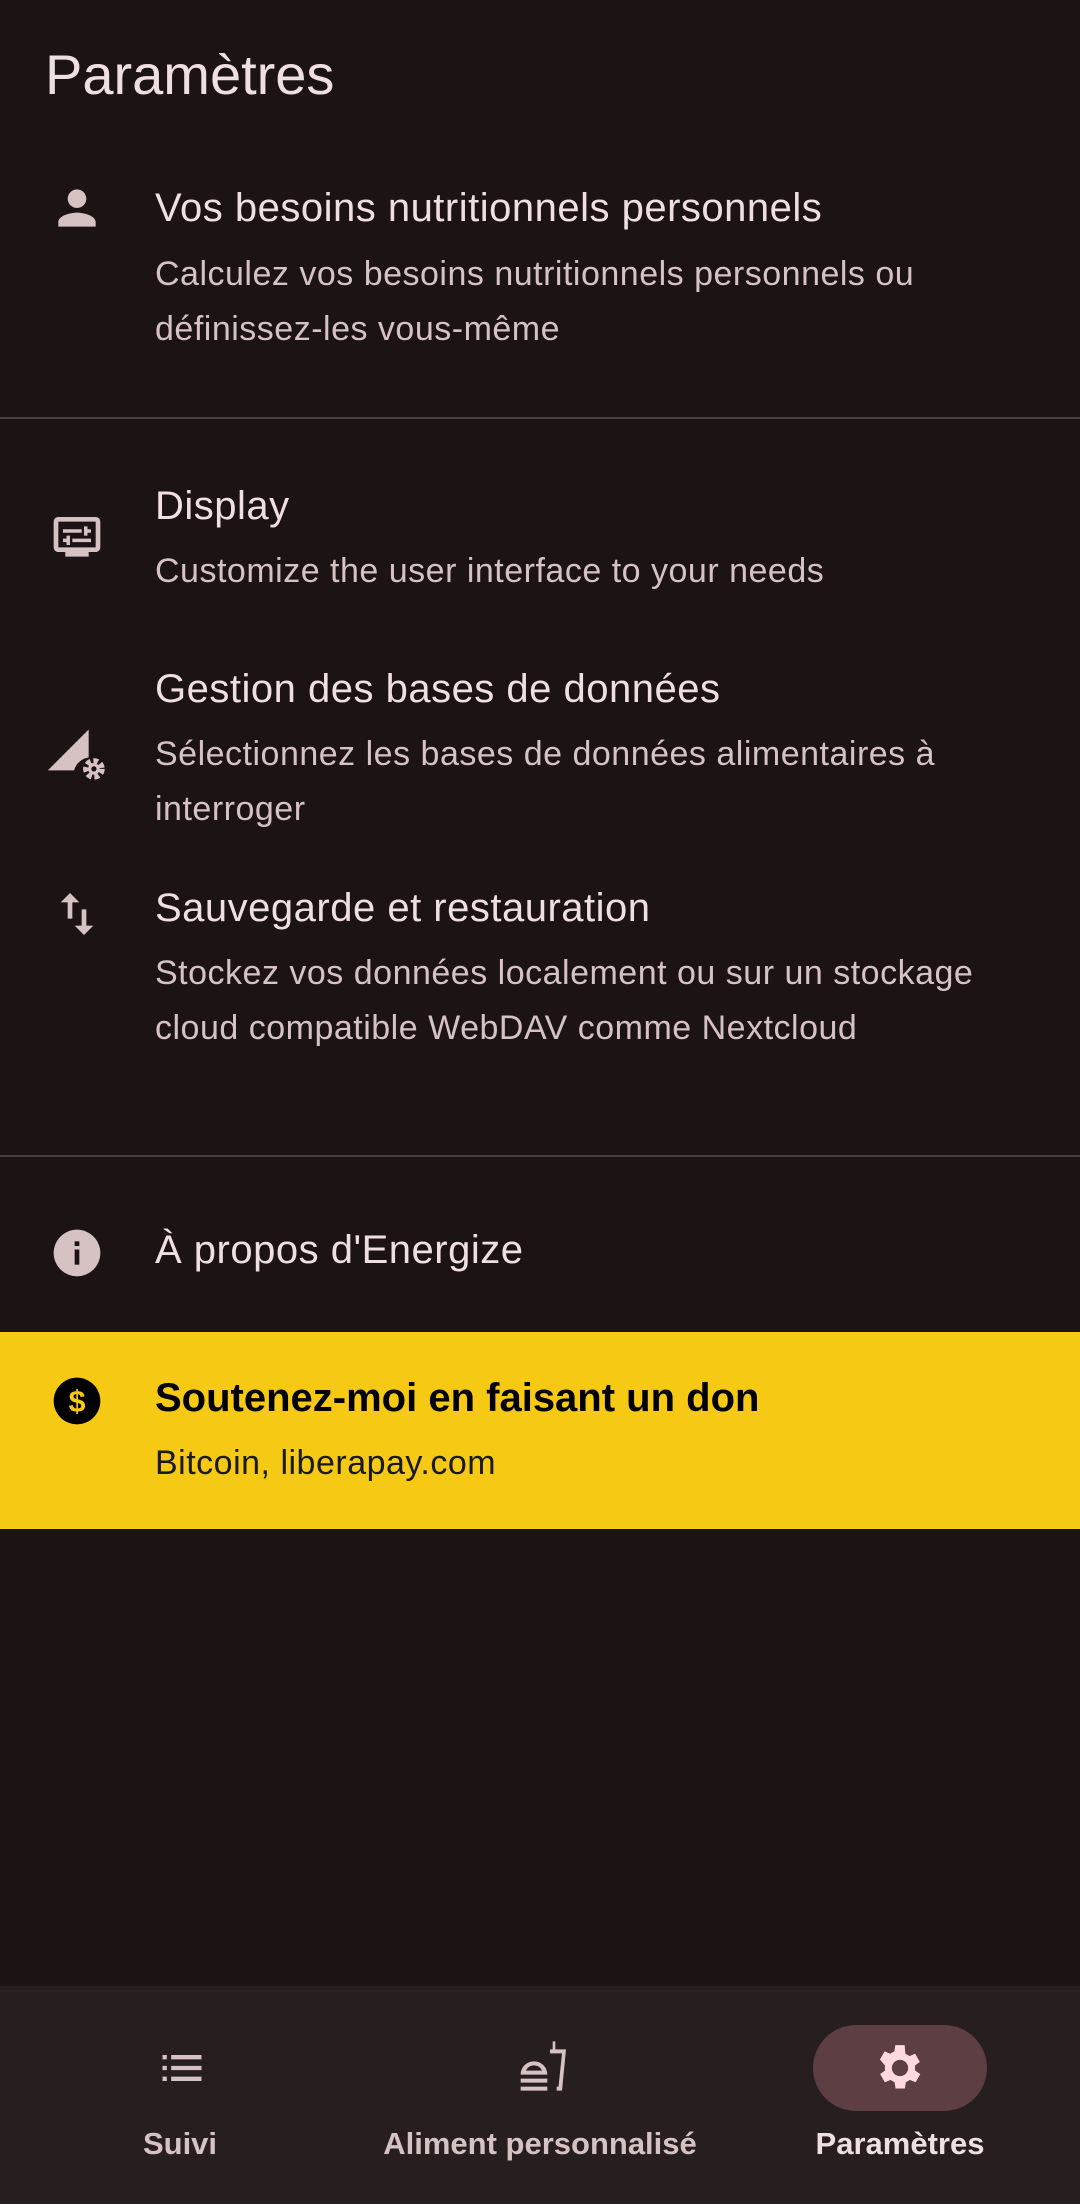 The height and width of the screenshot is (2204, 1080). Describe the element at coordinates (222, 506) in the screenshot. I see `item-title: Display` at that location.